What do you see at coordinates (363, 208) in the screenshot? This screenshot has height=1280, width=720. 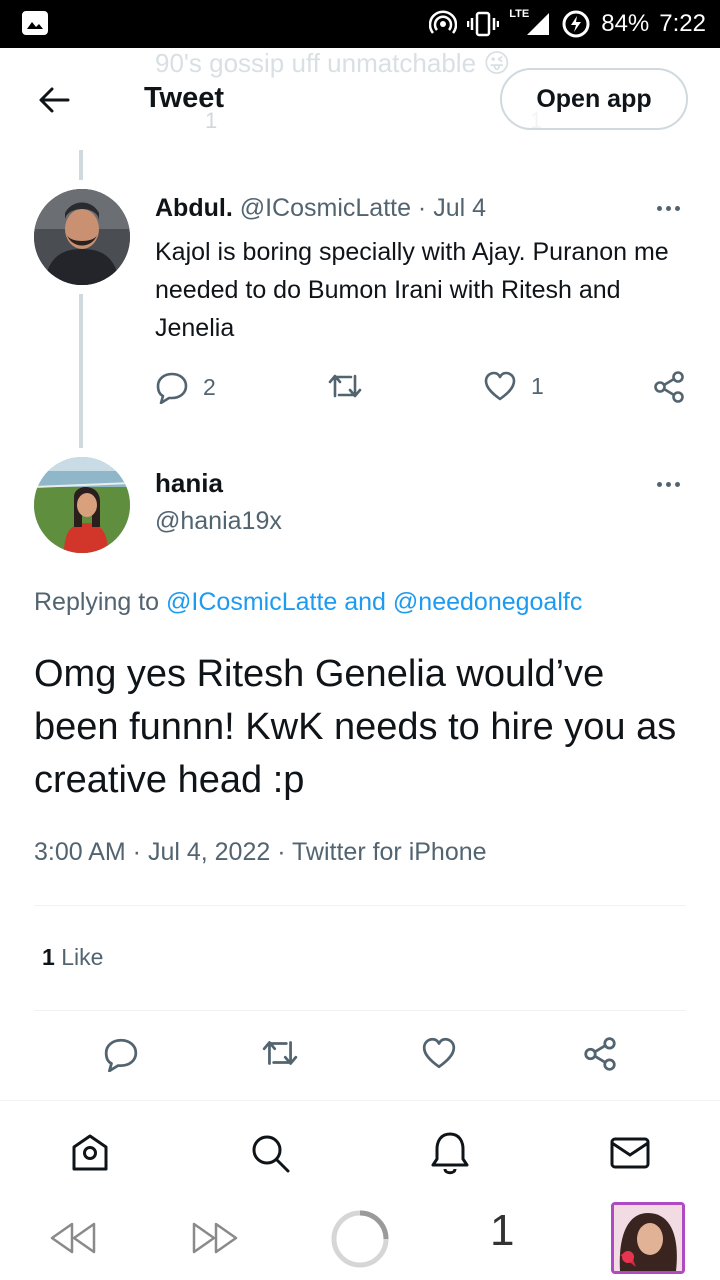 I see `author-meta: @ICosmicLatte · Jul 4` at bounding box center [363, 208].